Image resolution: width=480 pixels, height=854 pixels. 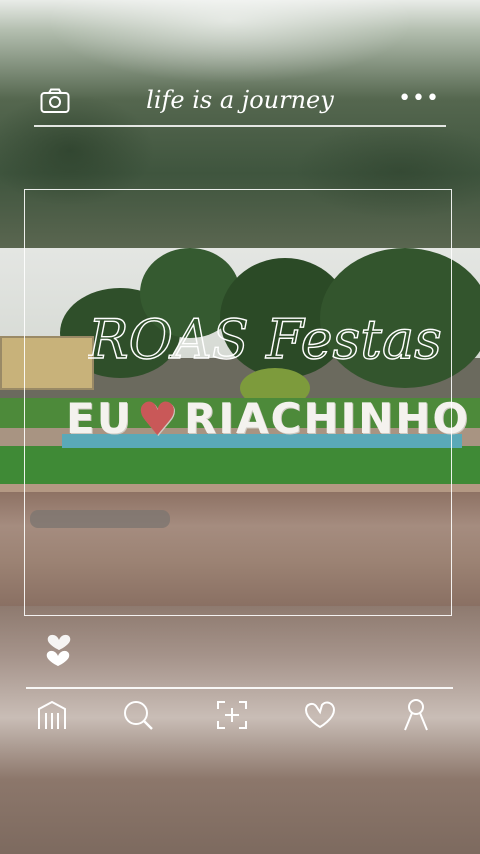 I want to click on search-icon, so click(x=138, y=715).